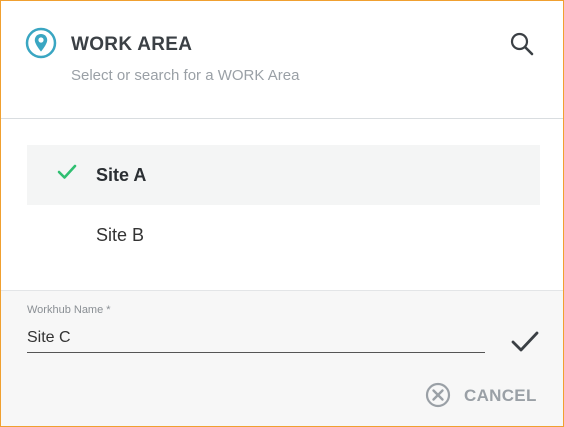 The image size is (564, 427). I want to click on search-icon, so click(522, 44).